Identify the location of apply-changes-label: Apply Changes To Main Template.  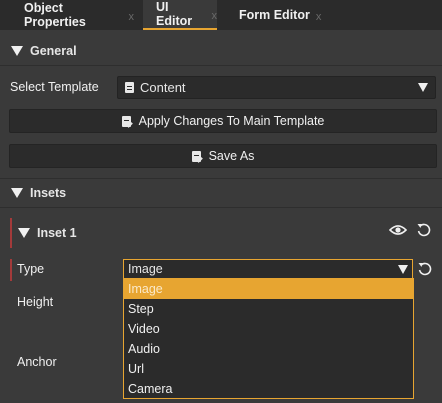
(231, 121).